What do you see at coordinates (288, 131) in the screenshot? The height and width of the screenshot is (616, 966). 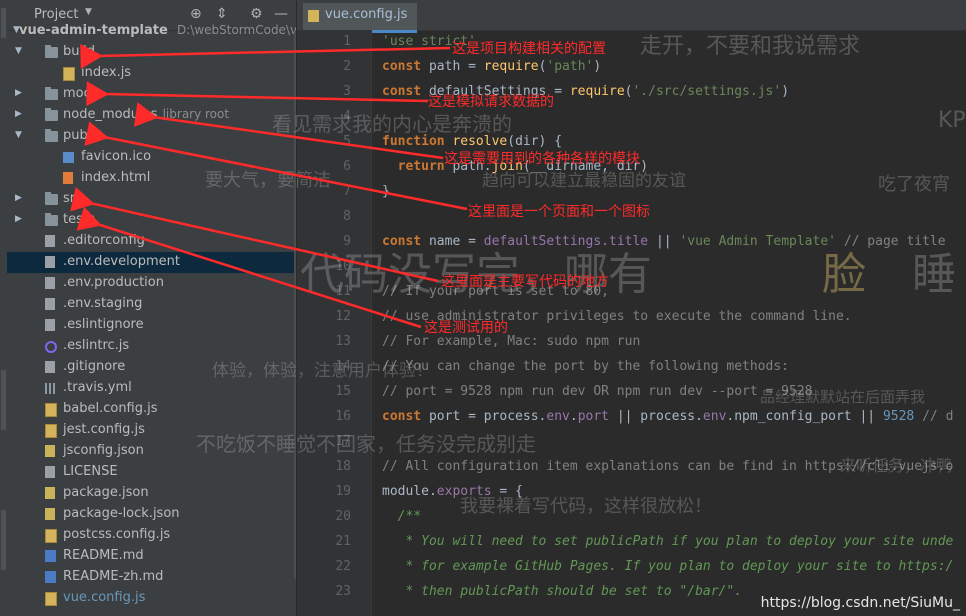 I see `arrow-node-modules` at bounding box center [288, 131].